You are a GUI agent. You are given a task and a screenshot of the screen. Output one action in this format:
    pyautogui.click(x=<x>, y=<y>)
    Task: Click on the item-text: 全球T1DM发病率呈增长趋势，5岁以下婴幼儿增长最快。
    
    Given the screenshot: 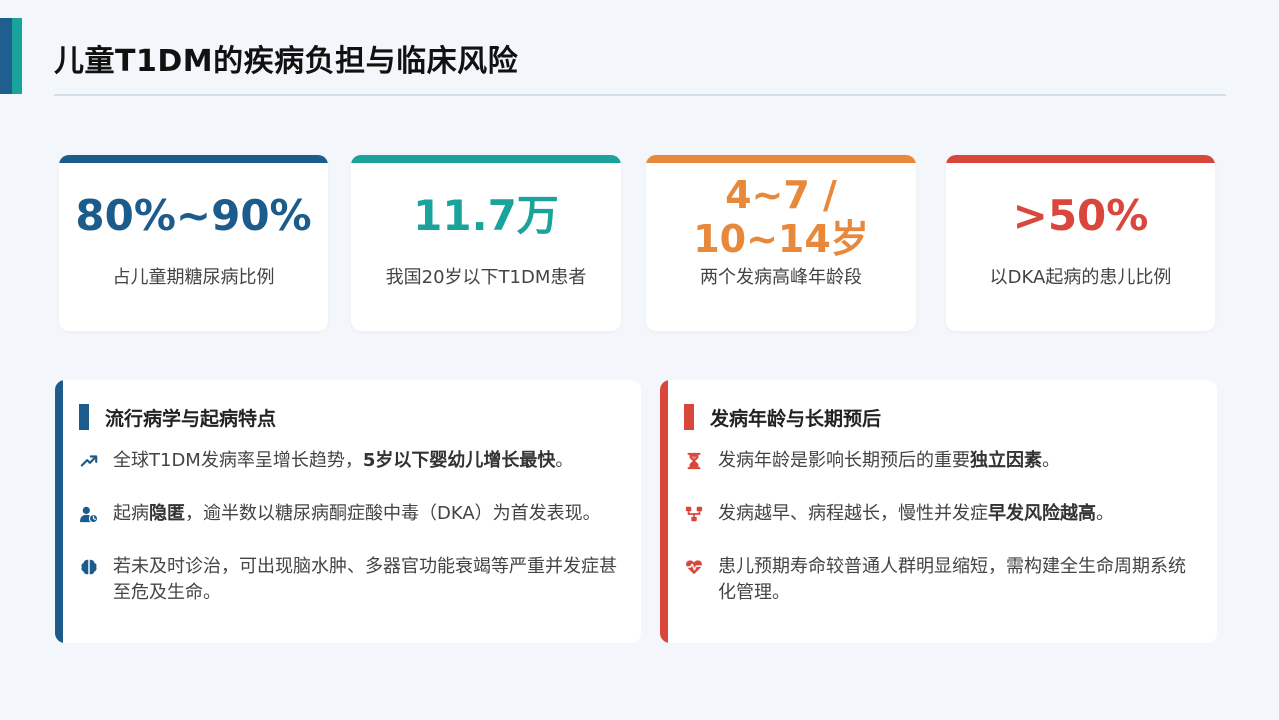 What is the action you would take?
    pyautogui.click(x=343, y=460)
    